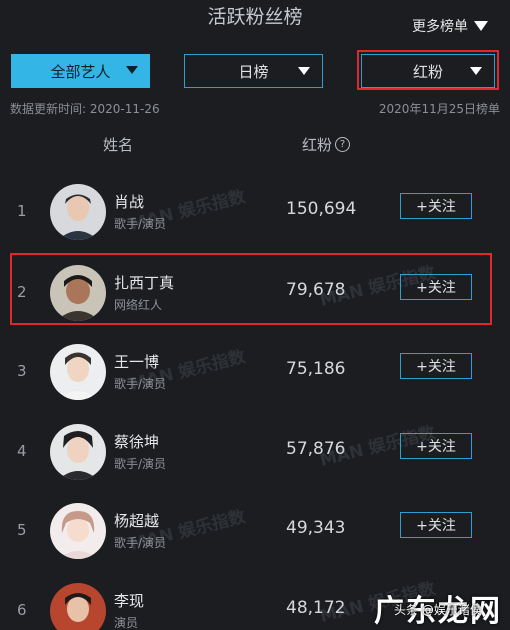 The image size is (510, 630). What do you see at coordinates (137, 442) in the screenshot?
I see `artist-name: 蔡徐坤` at bounding box center [137, 442].